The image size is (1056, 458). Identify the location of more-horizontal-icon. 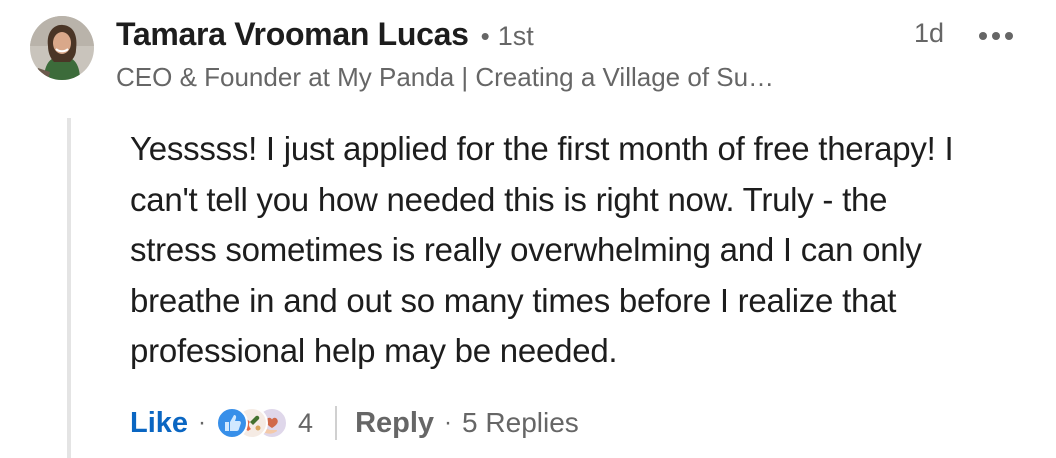
(996, 36).